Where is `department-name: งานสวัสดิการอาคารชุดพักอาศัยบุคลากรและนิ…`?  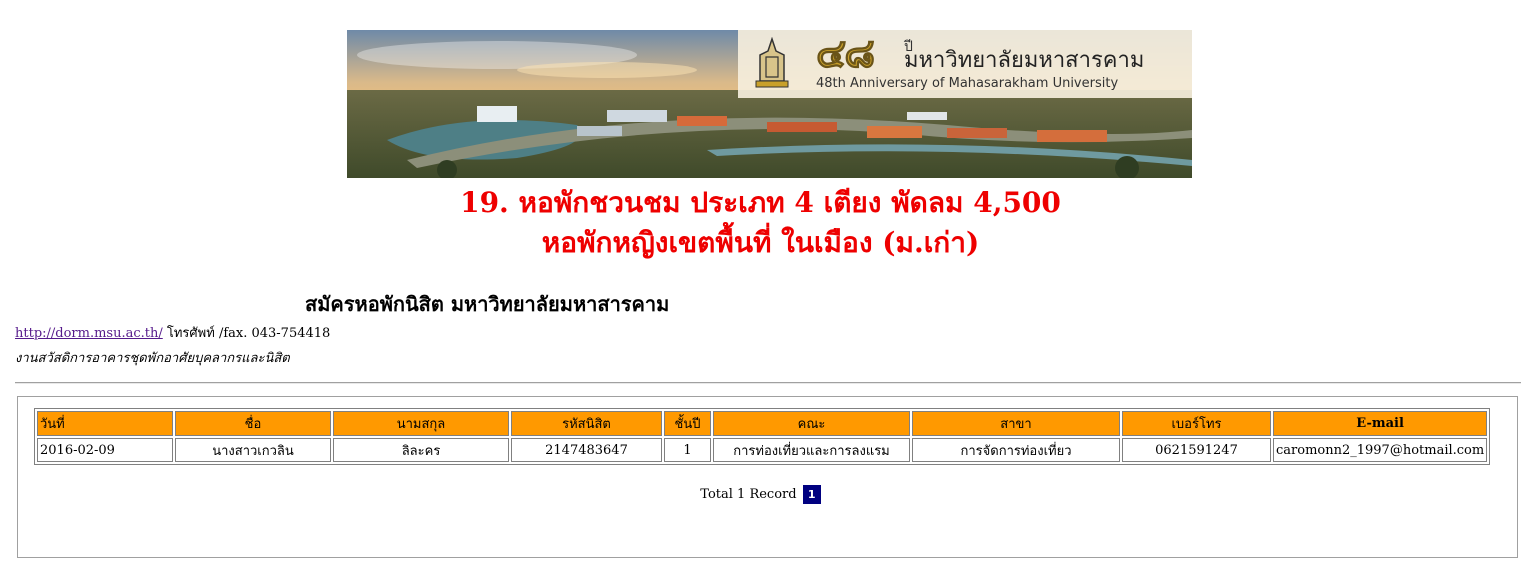
department-name: งานสวัสดิการอาคารชุดพักอาศัยบุคลากรและนิ… is located at coordinates (152, 358).